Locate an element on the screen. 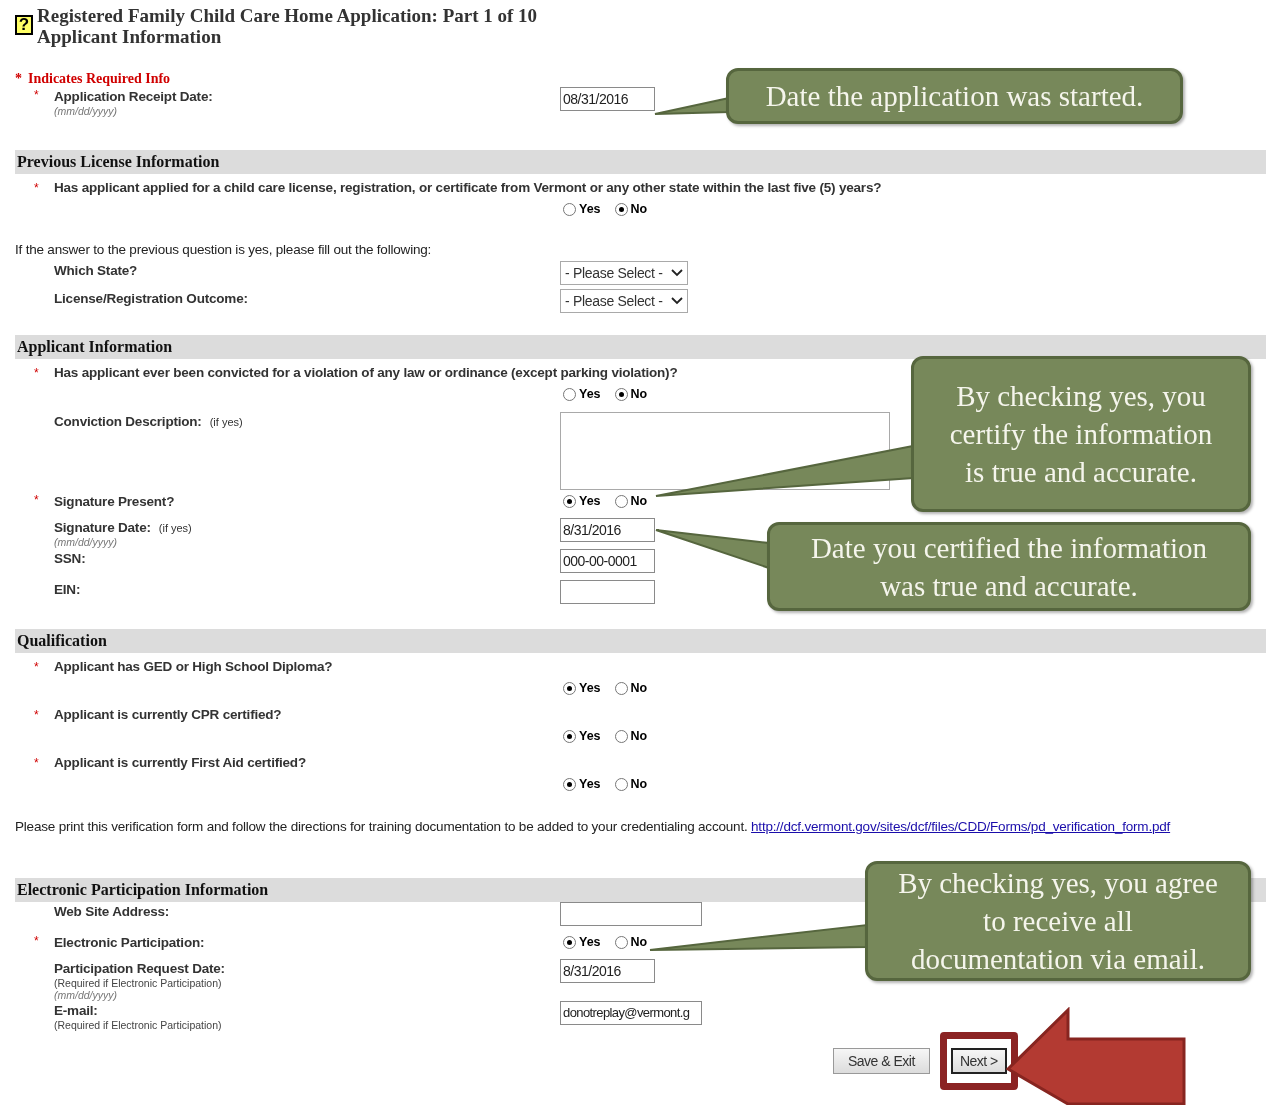  callout: By checking yes, you agree to receive all documentation via email. is located at coordinates (1058, 921).